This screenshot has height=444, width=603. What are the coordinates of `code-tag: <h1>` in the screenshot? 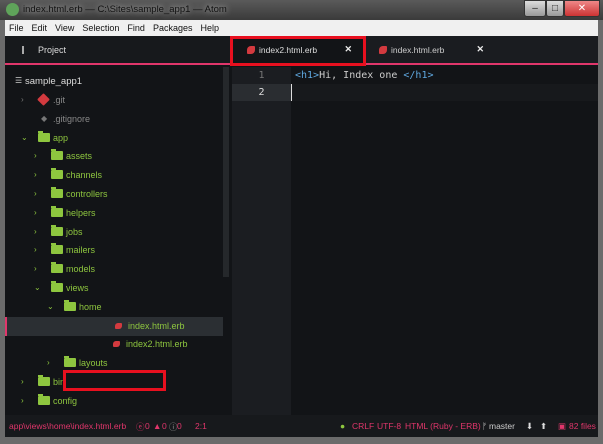 It's located at (307, 75).